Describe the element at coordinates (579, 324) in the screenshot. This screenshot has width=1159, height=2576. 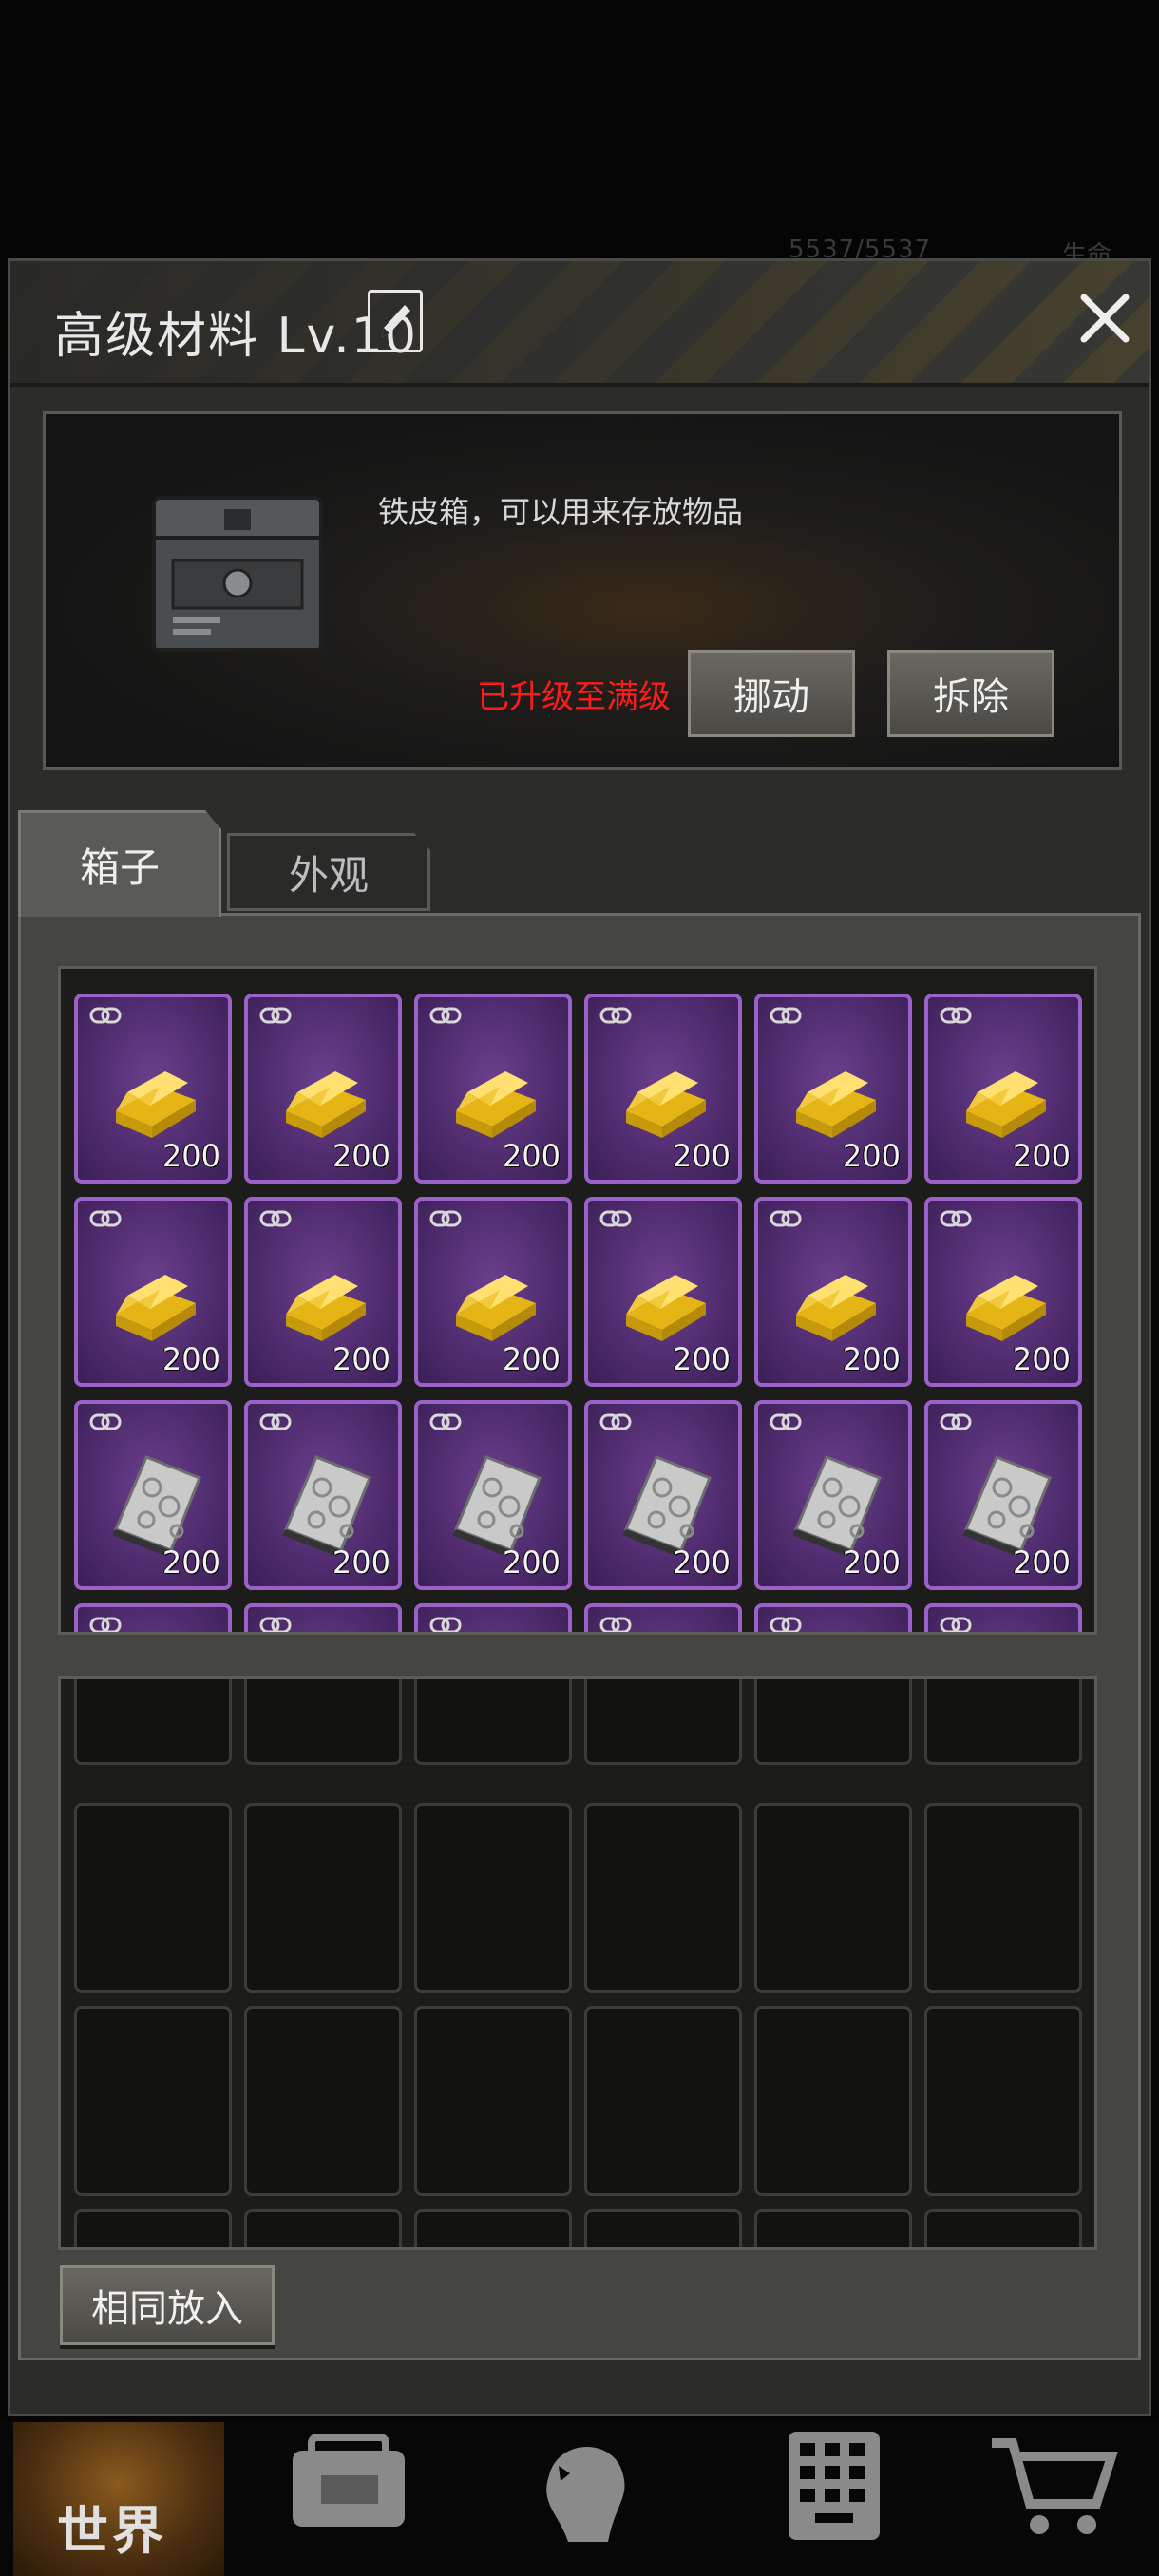
I see `title-bar: 高级材料 Lv.10` at that location.